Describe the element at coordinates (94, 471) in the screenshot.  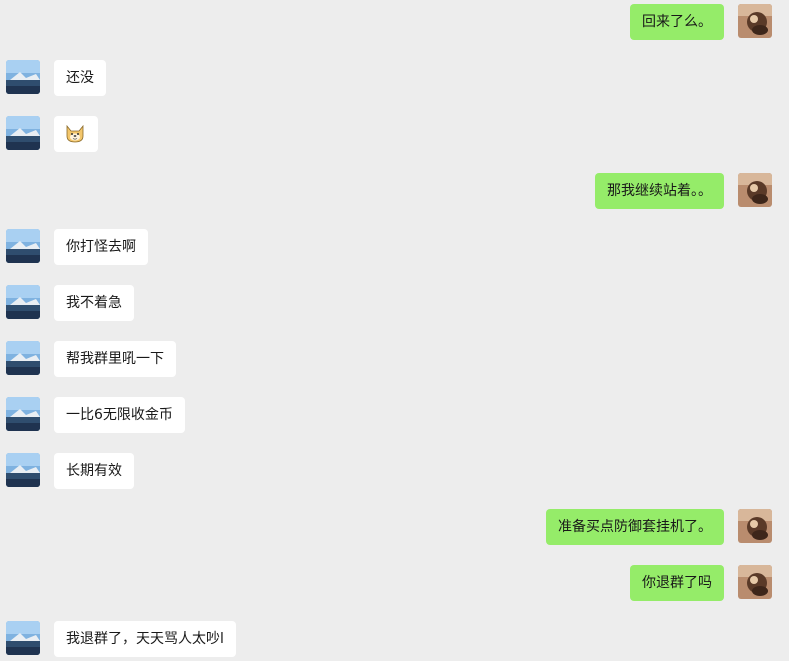
I see `message-bubble-received: 长期有效` at that location.